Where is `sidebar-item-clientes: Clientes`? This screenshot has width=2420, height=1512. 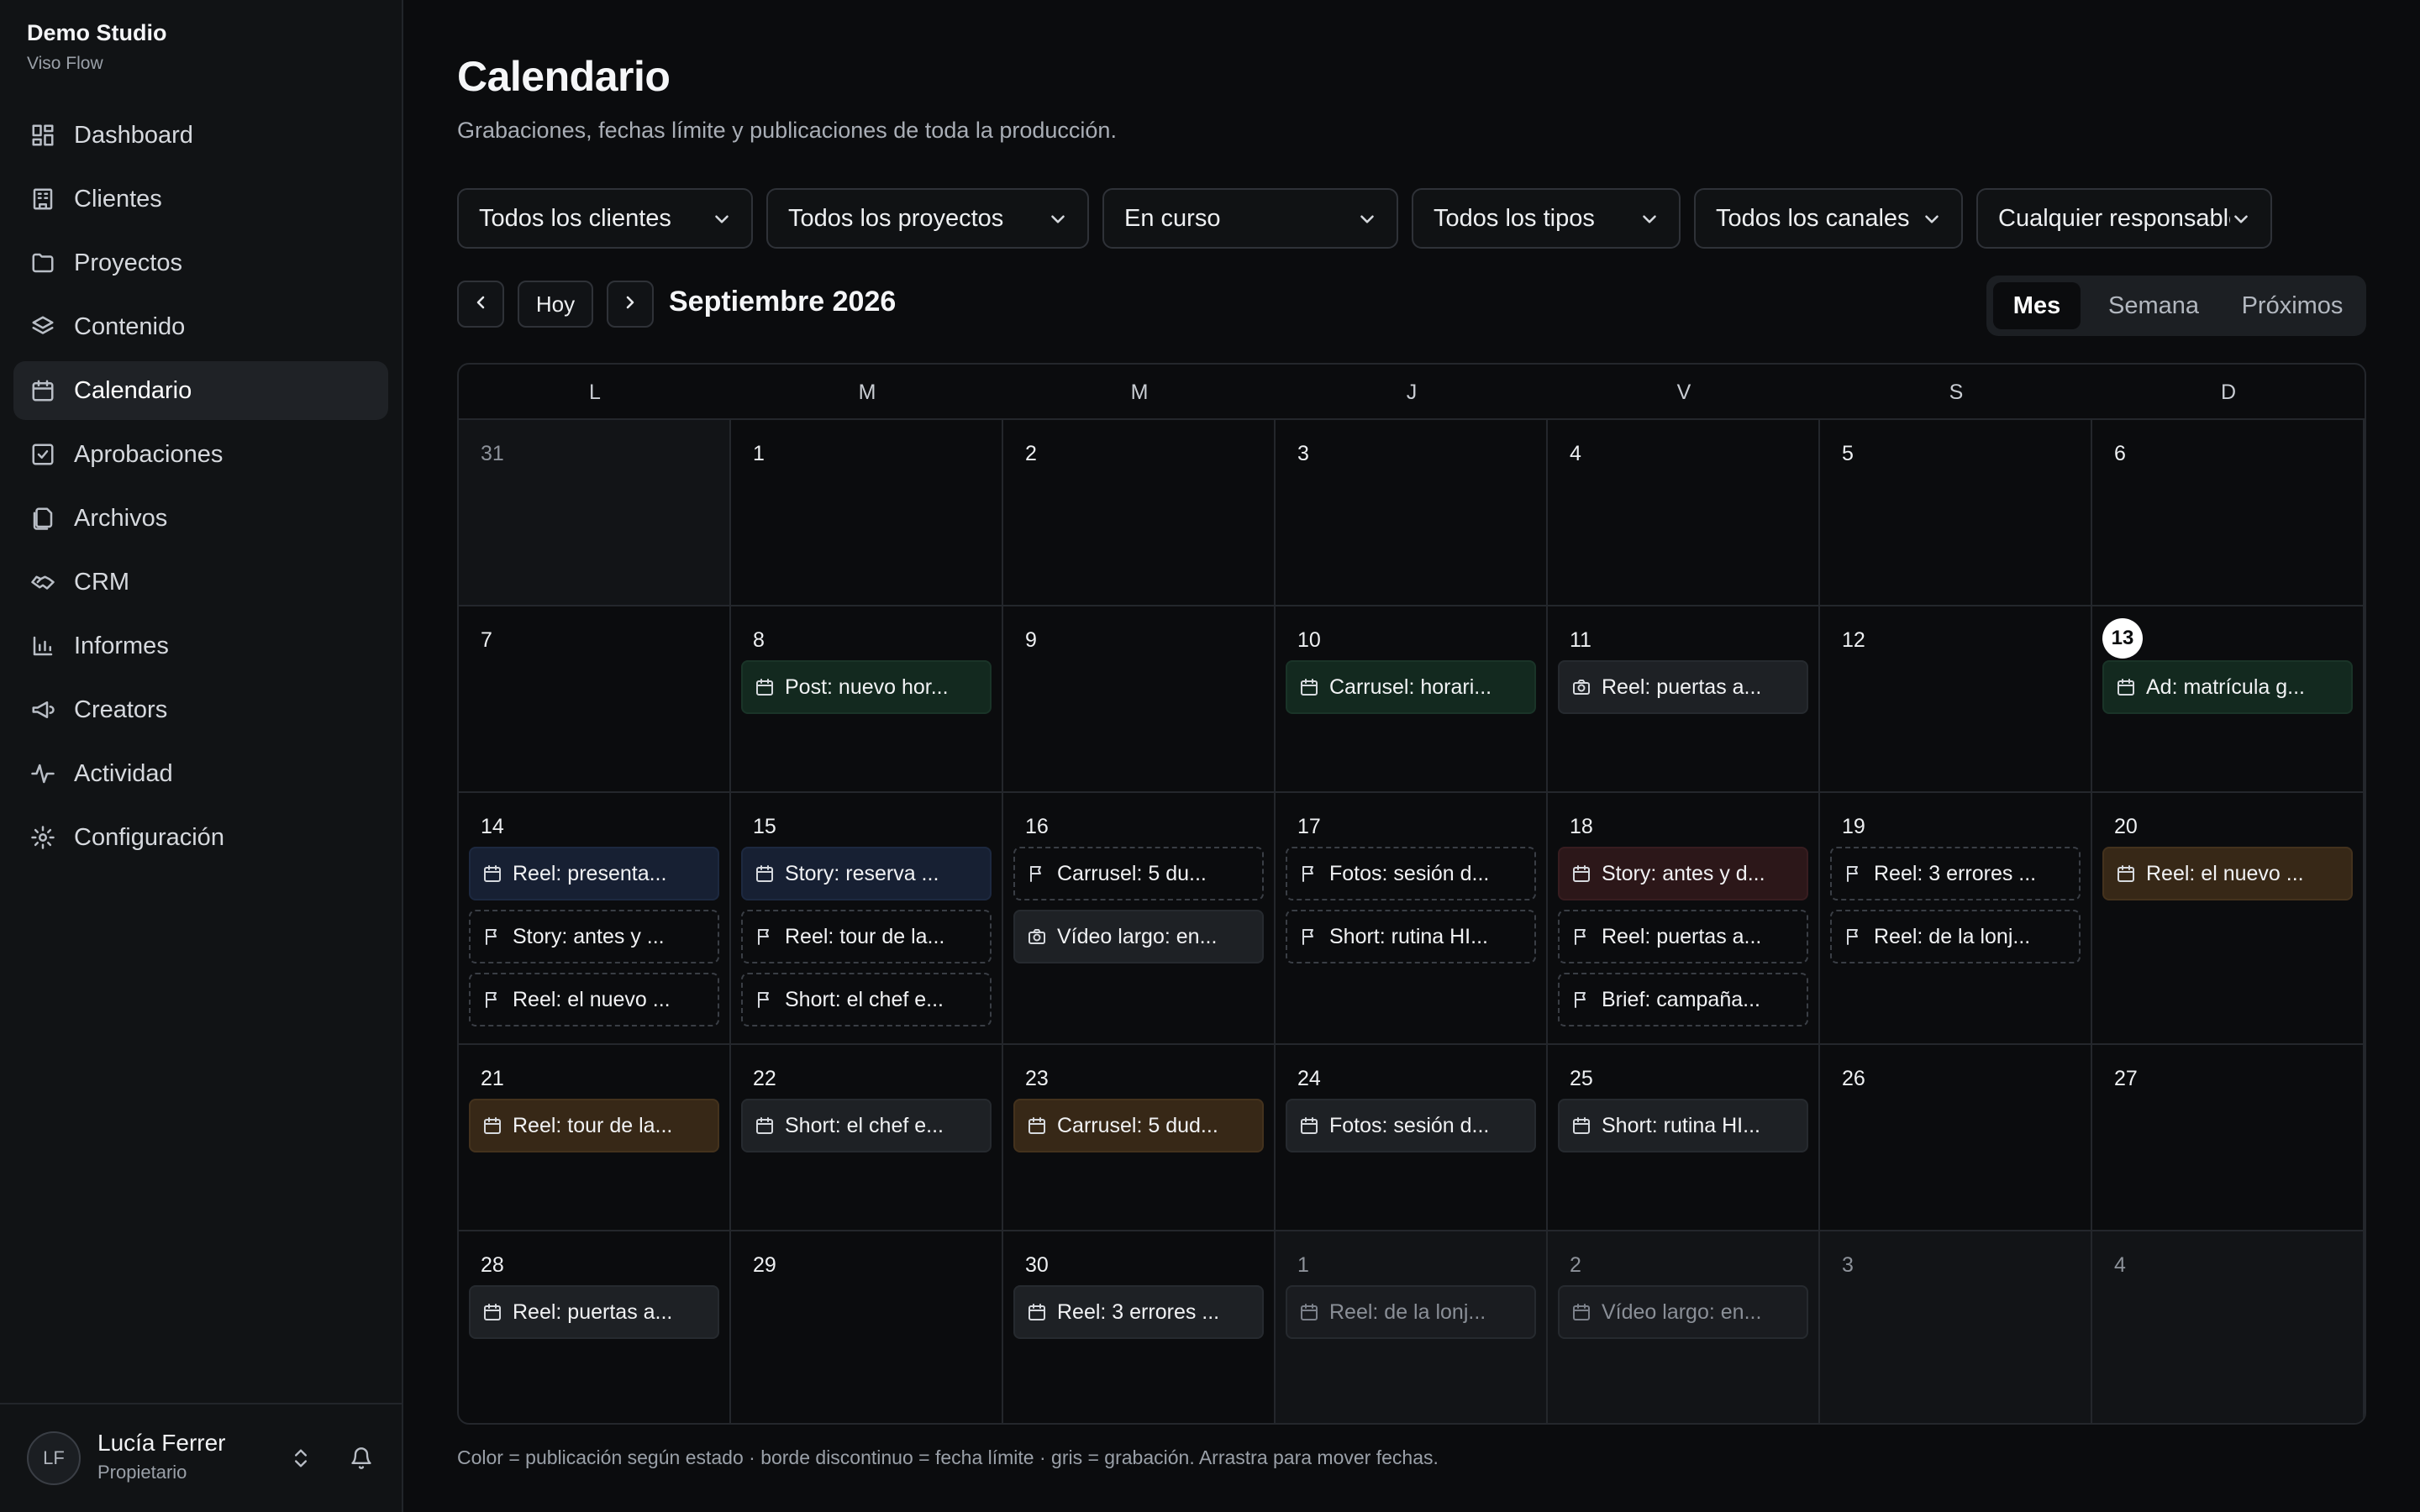 sidebar-item-clientes: Clientes is located at coordinates (200, 199).